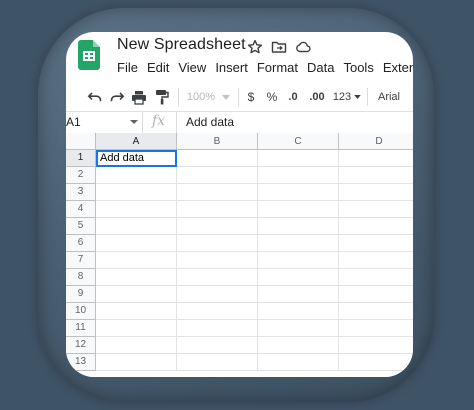 The width and height of the screenshot is (474, 410). Describe the element at coordinates (376, 226) in the screenshot. I see `cell-d5` at that location.